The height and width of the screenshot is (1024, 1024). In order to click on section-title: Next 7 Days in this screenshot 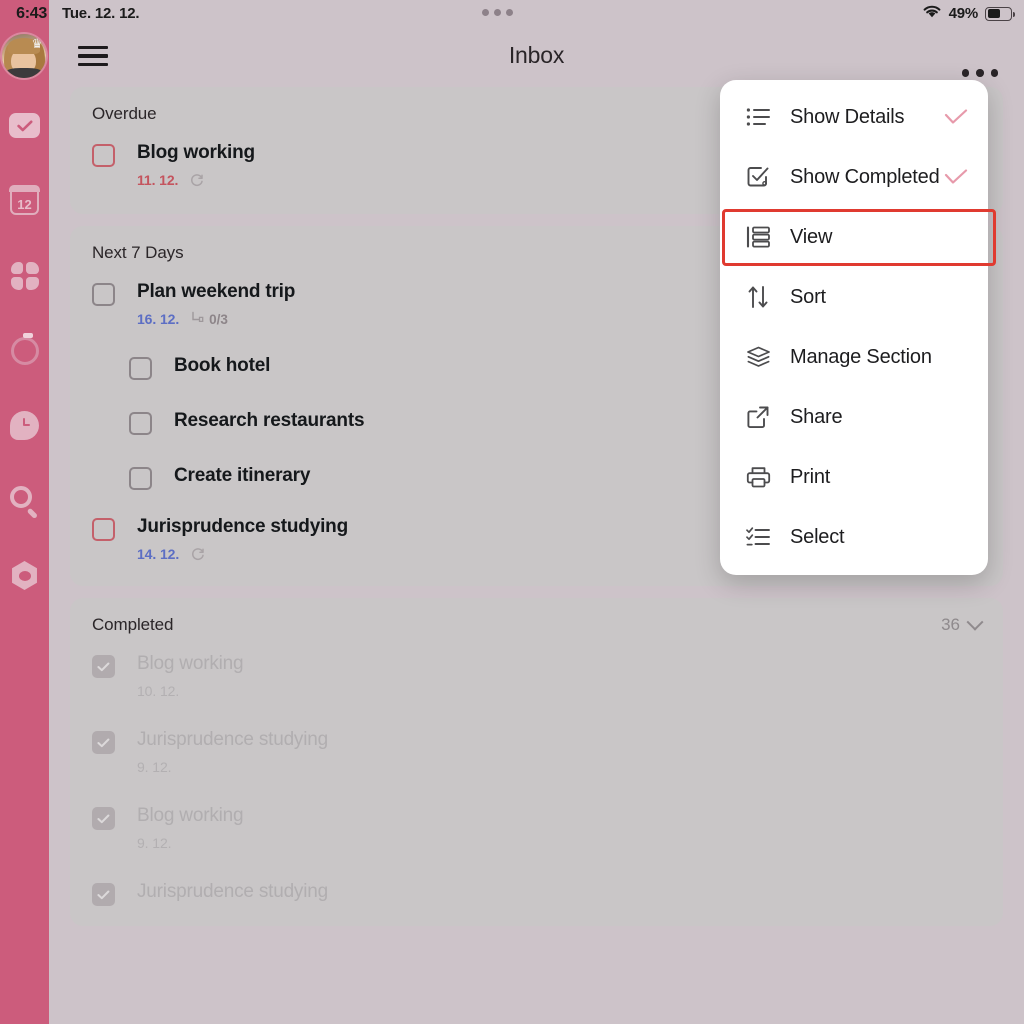, I will do `click(138, 252)`.